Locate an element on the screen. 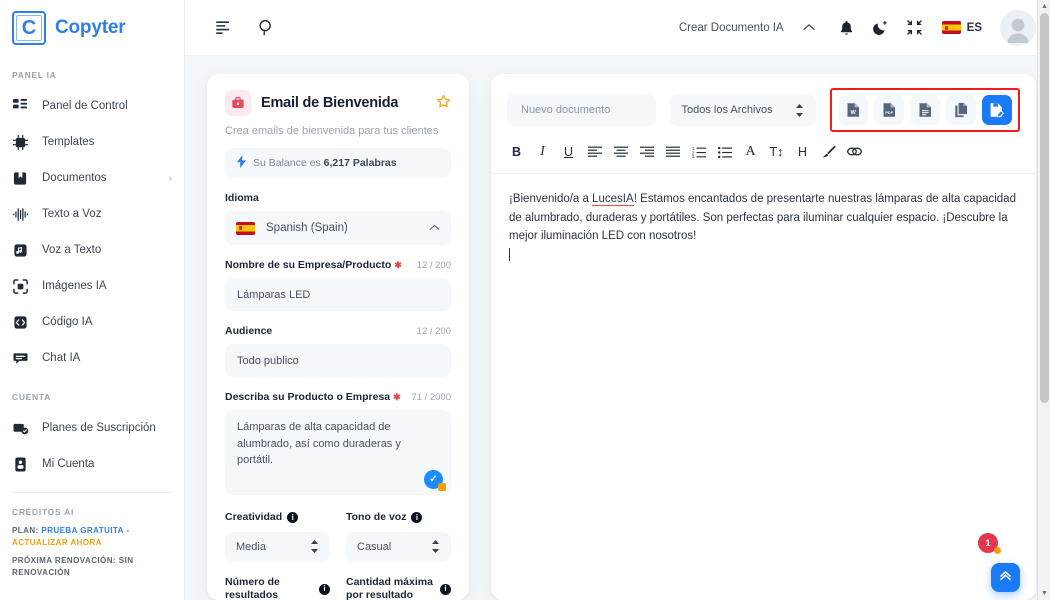  language-select: Spanish (Spain) is located at coordinates (338, 228).